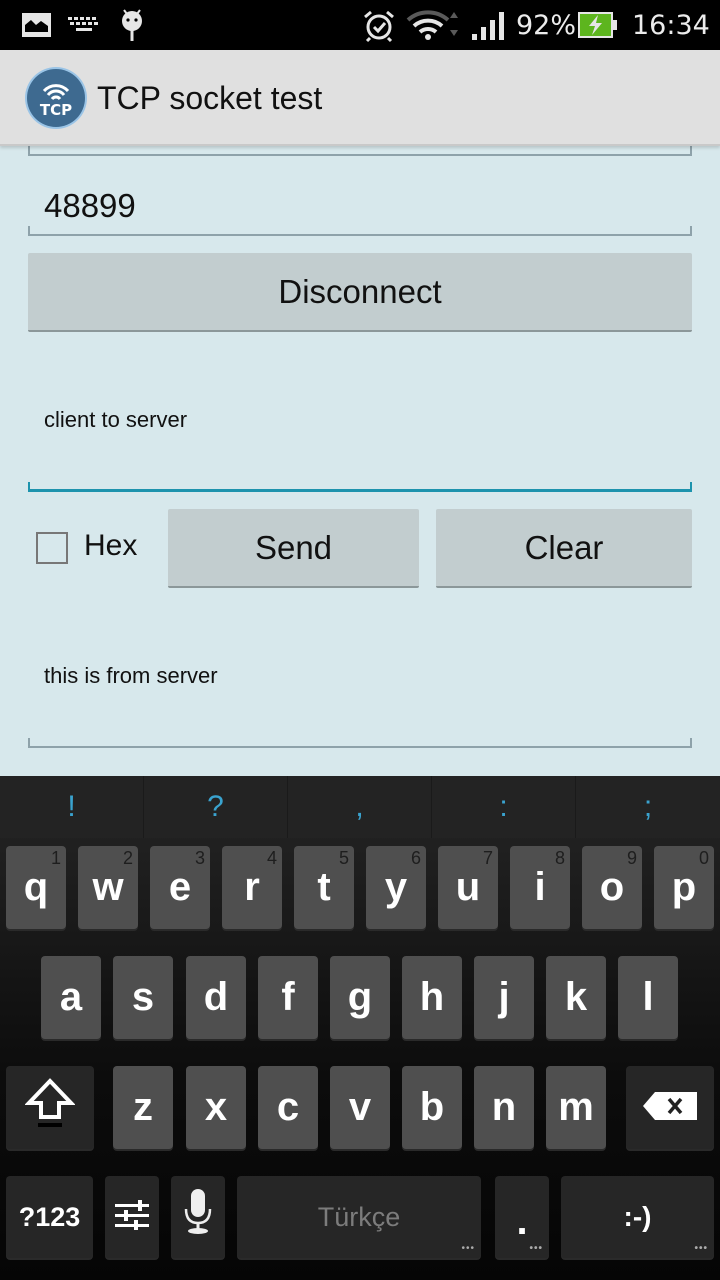 This screenshot has height=1280, width=720. What do you see at coordinates (143, 997) in the screenshot?
I see `key-s: s` at bounding box center [143, 997].